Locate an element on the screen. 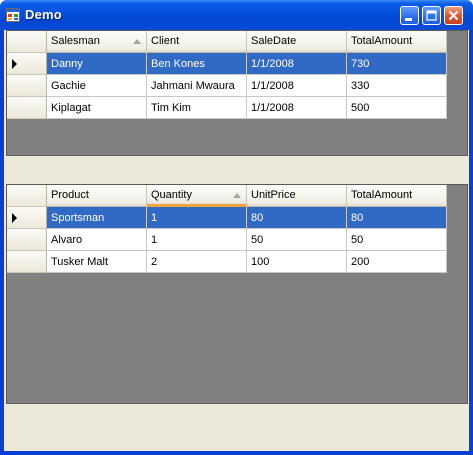 The height and width of the screenshot is (455, 473). column-header-salesman: Salesman is located at coordinates (97, 42).